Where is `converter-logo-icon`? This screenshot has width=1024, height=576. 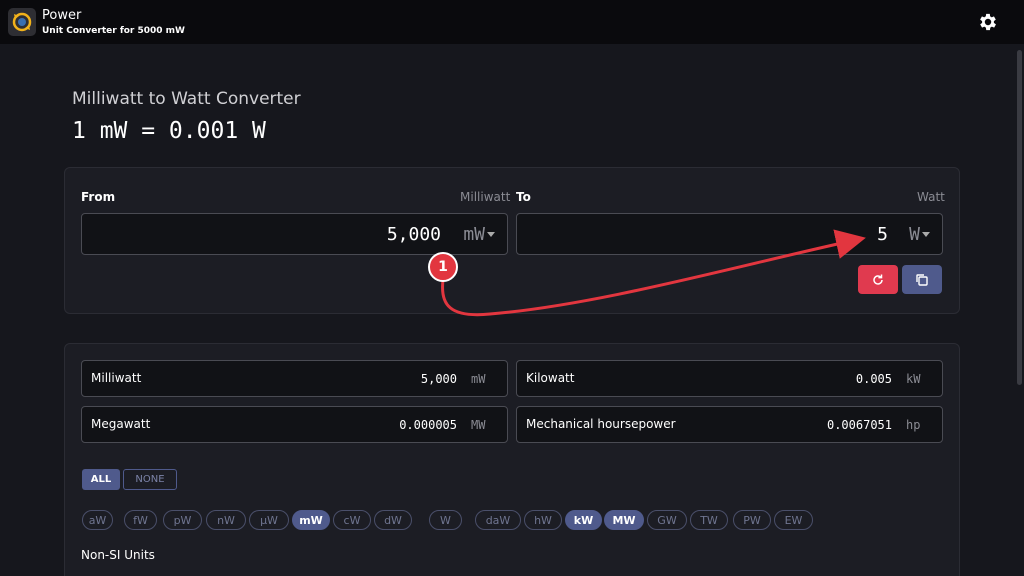 converter-logo-icon is located at coordinates (22, 22).